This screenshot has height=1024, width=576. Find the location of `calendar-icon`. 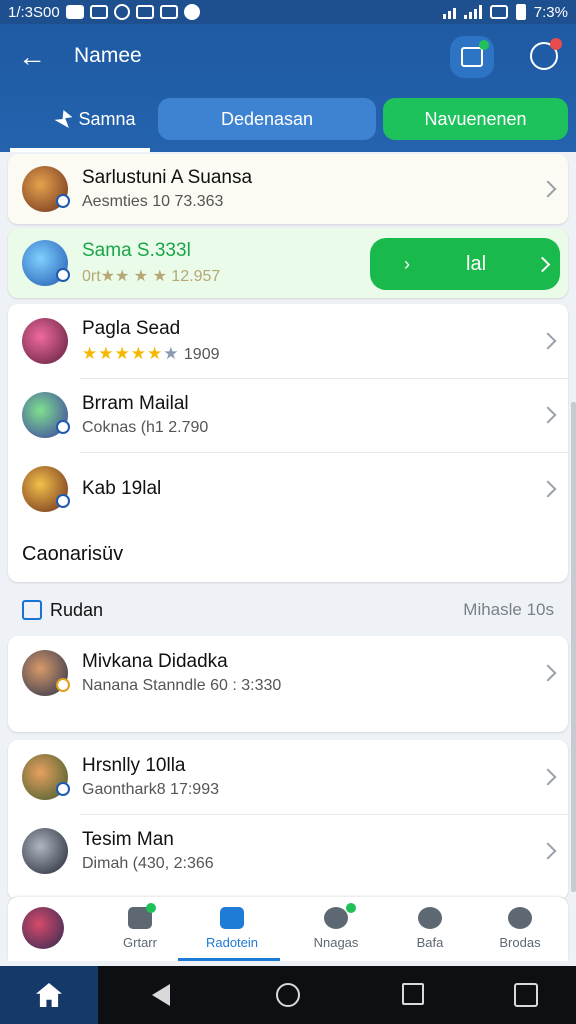

calendar-icon is located at coordinates (32, 610).